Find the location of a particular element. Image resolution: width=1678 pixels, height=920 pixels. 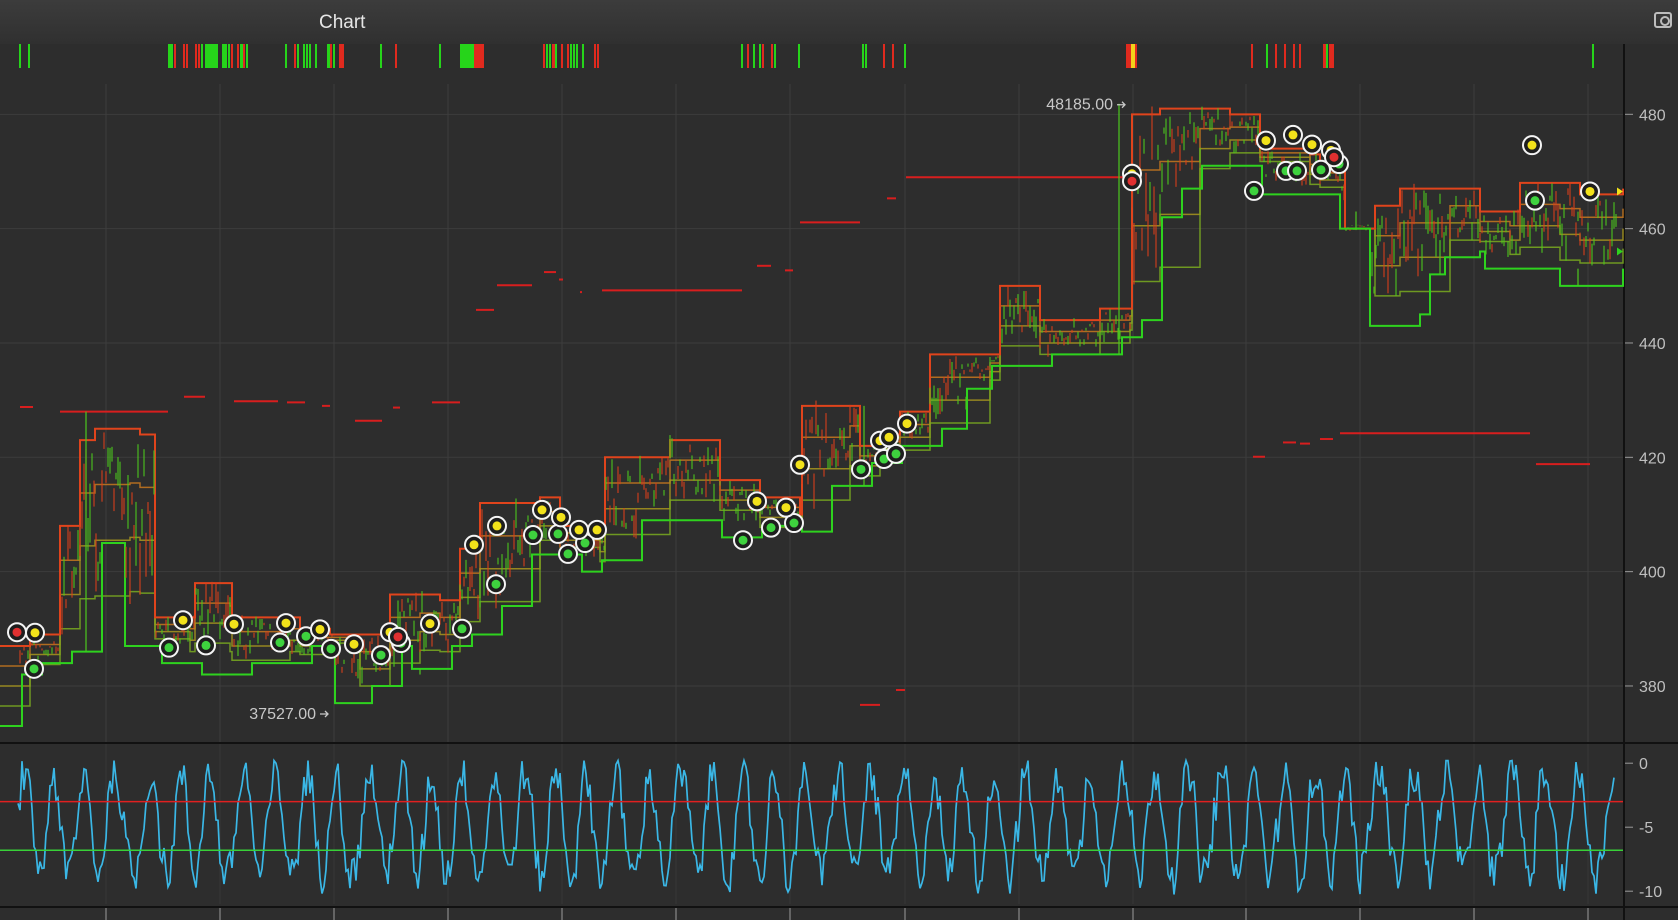

oscillator-y-tick-label: -5 is located at coordinates (1646, 828).